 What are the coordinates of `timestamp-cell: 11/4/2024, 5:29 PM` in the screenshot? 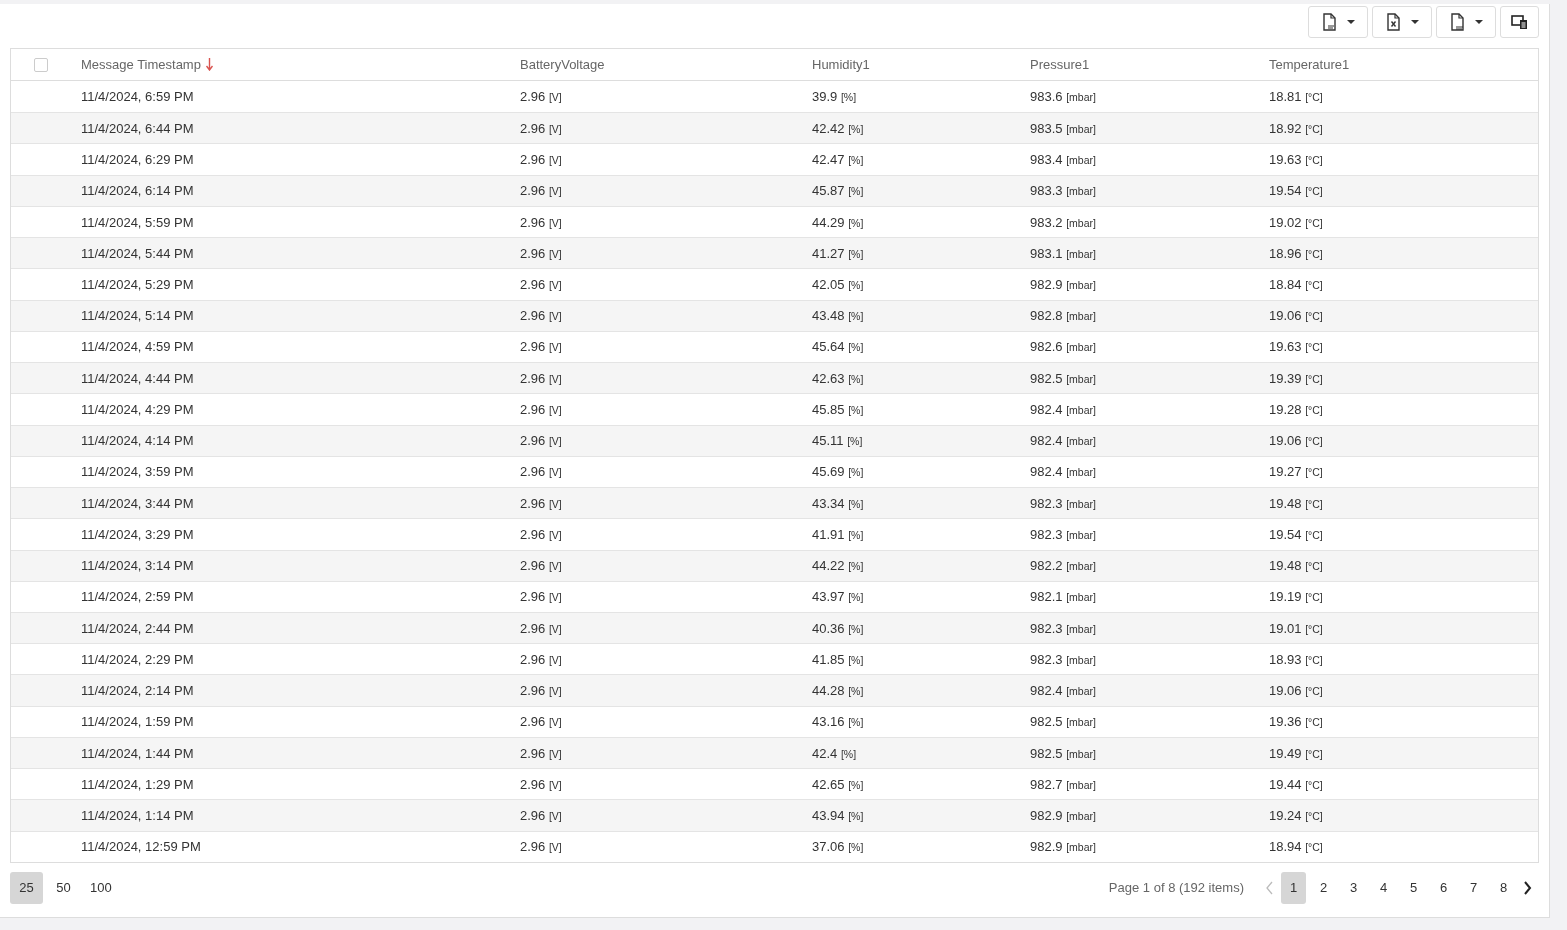 It's located at (137, 284).